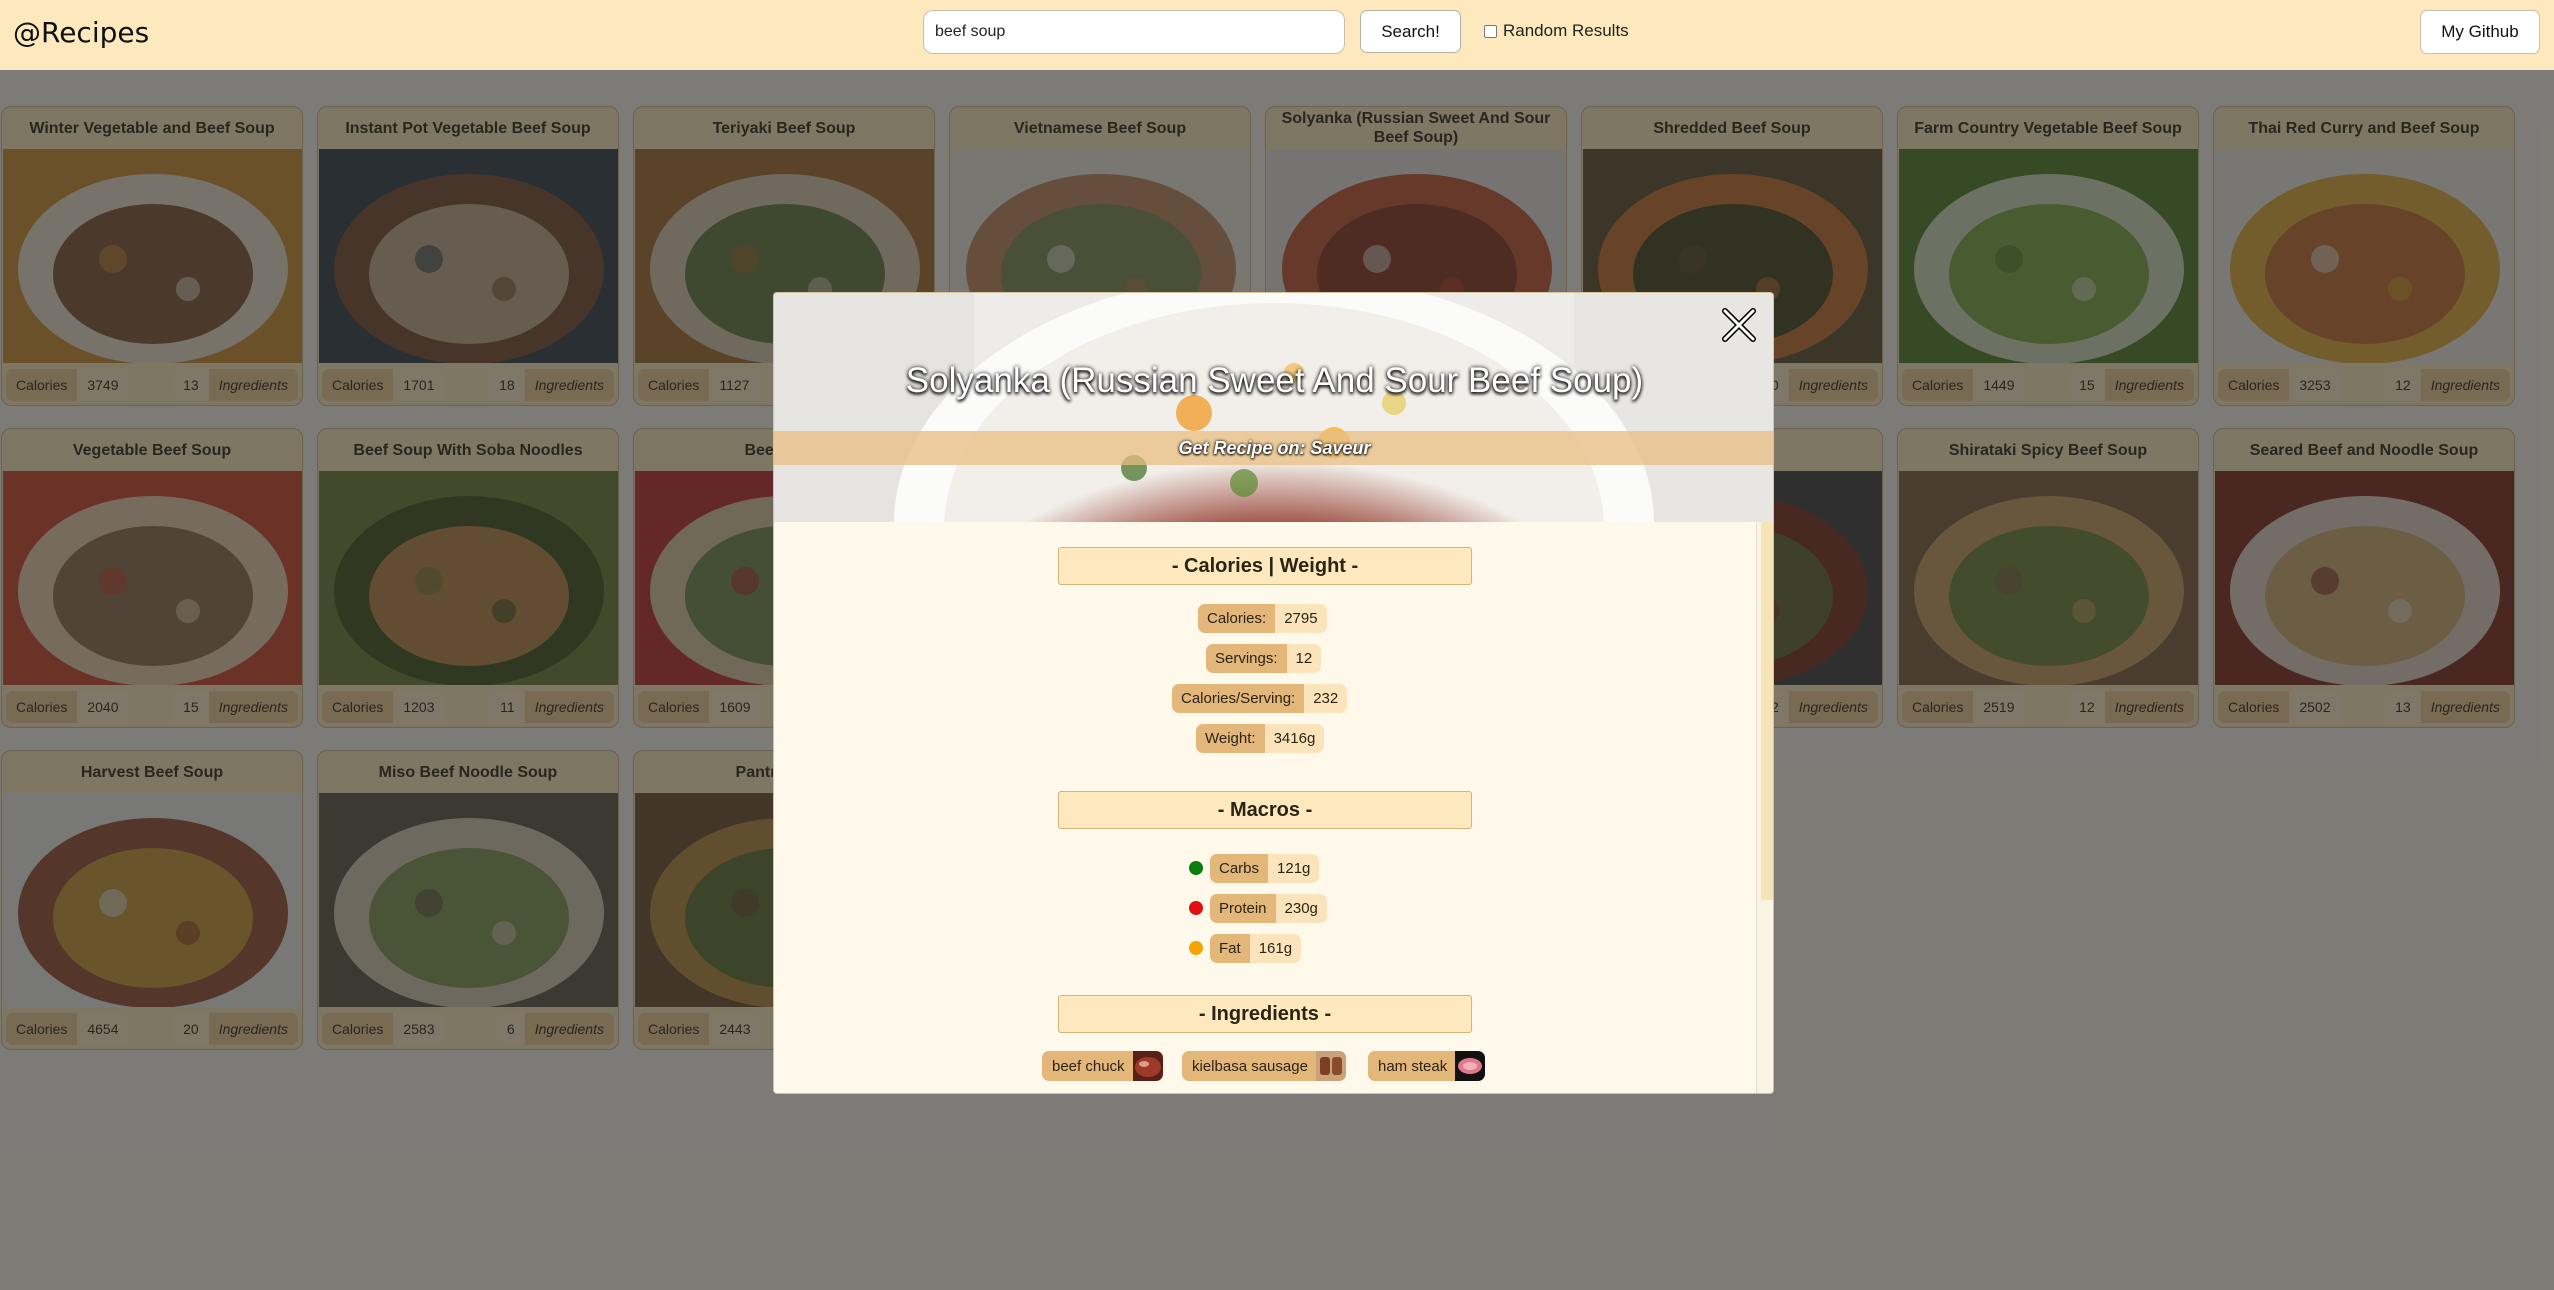 This screenshot has height=1290, width=2554. I want to click on macros-heading: - Macros -, so click(1265, 810).